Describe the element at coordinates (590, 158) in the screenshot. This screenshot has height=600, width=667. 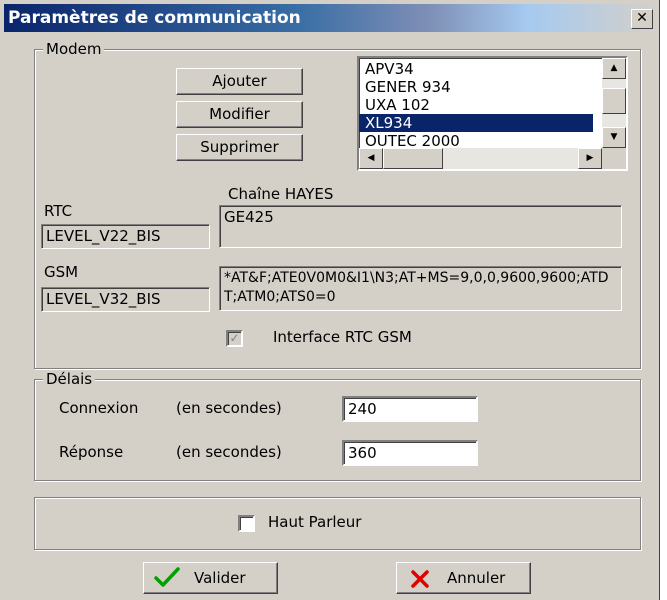
I see `scroll-right-icon: ▶` at that location.